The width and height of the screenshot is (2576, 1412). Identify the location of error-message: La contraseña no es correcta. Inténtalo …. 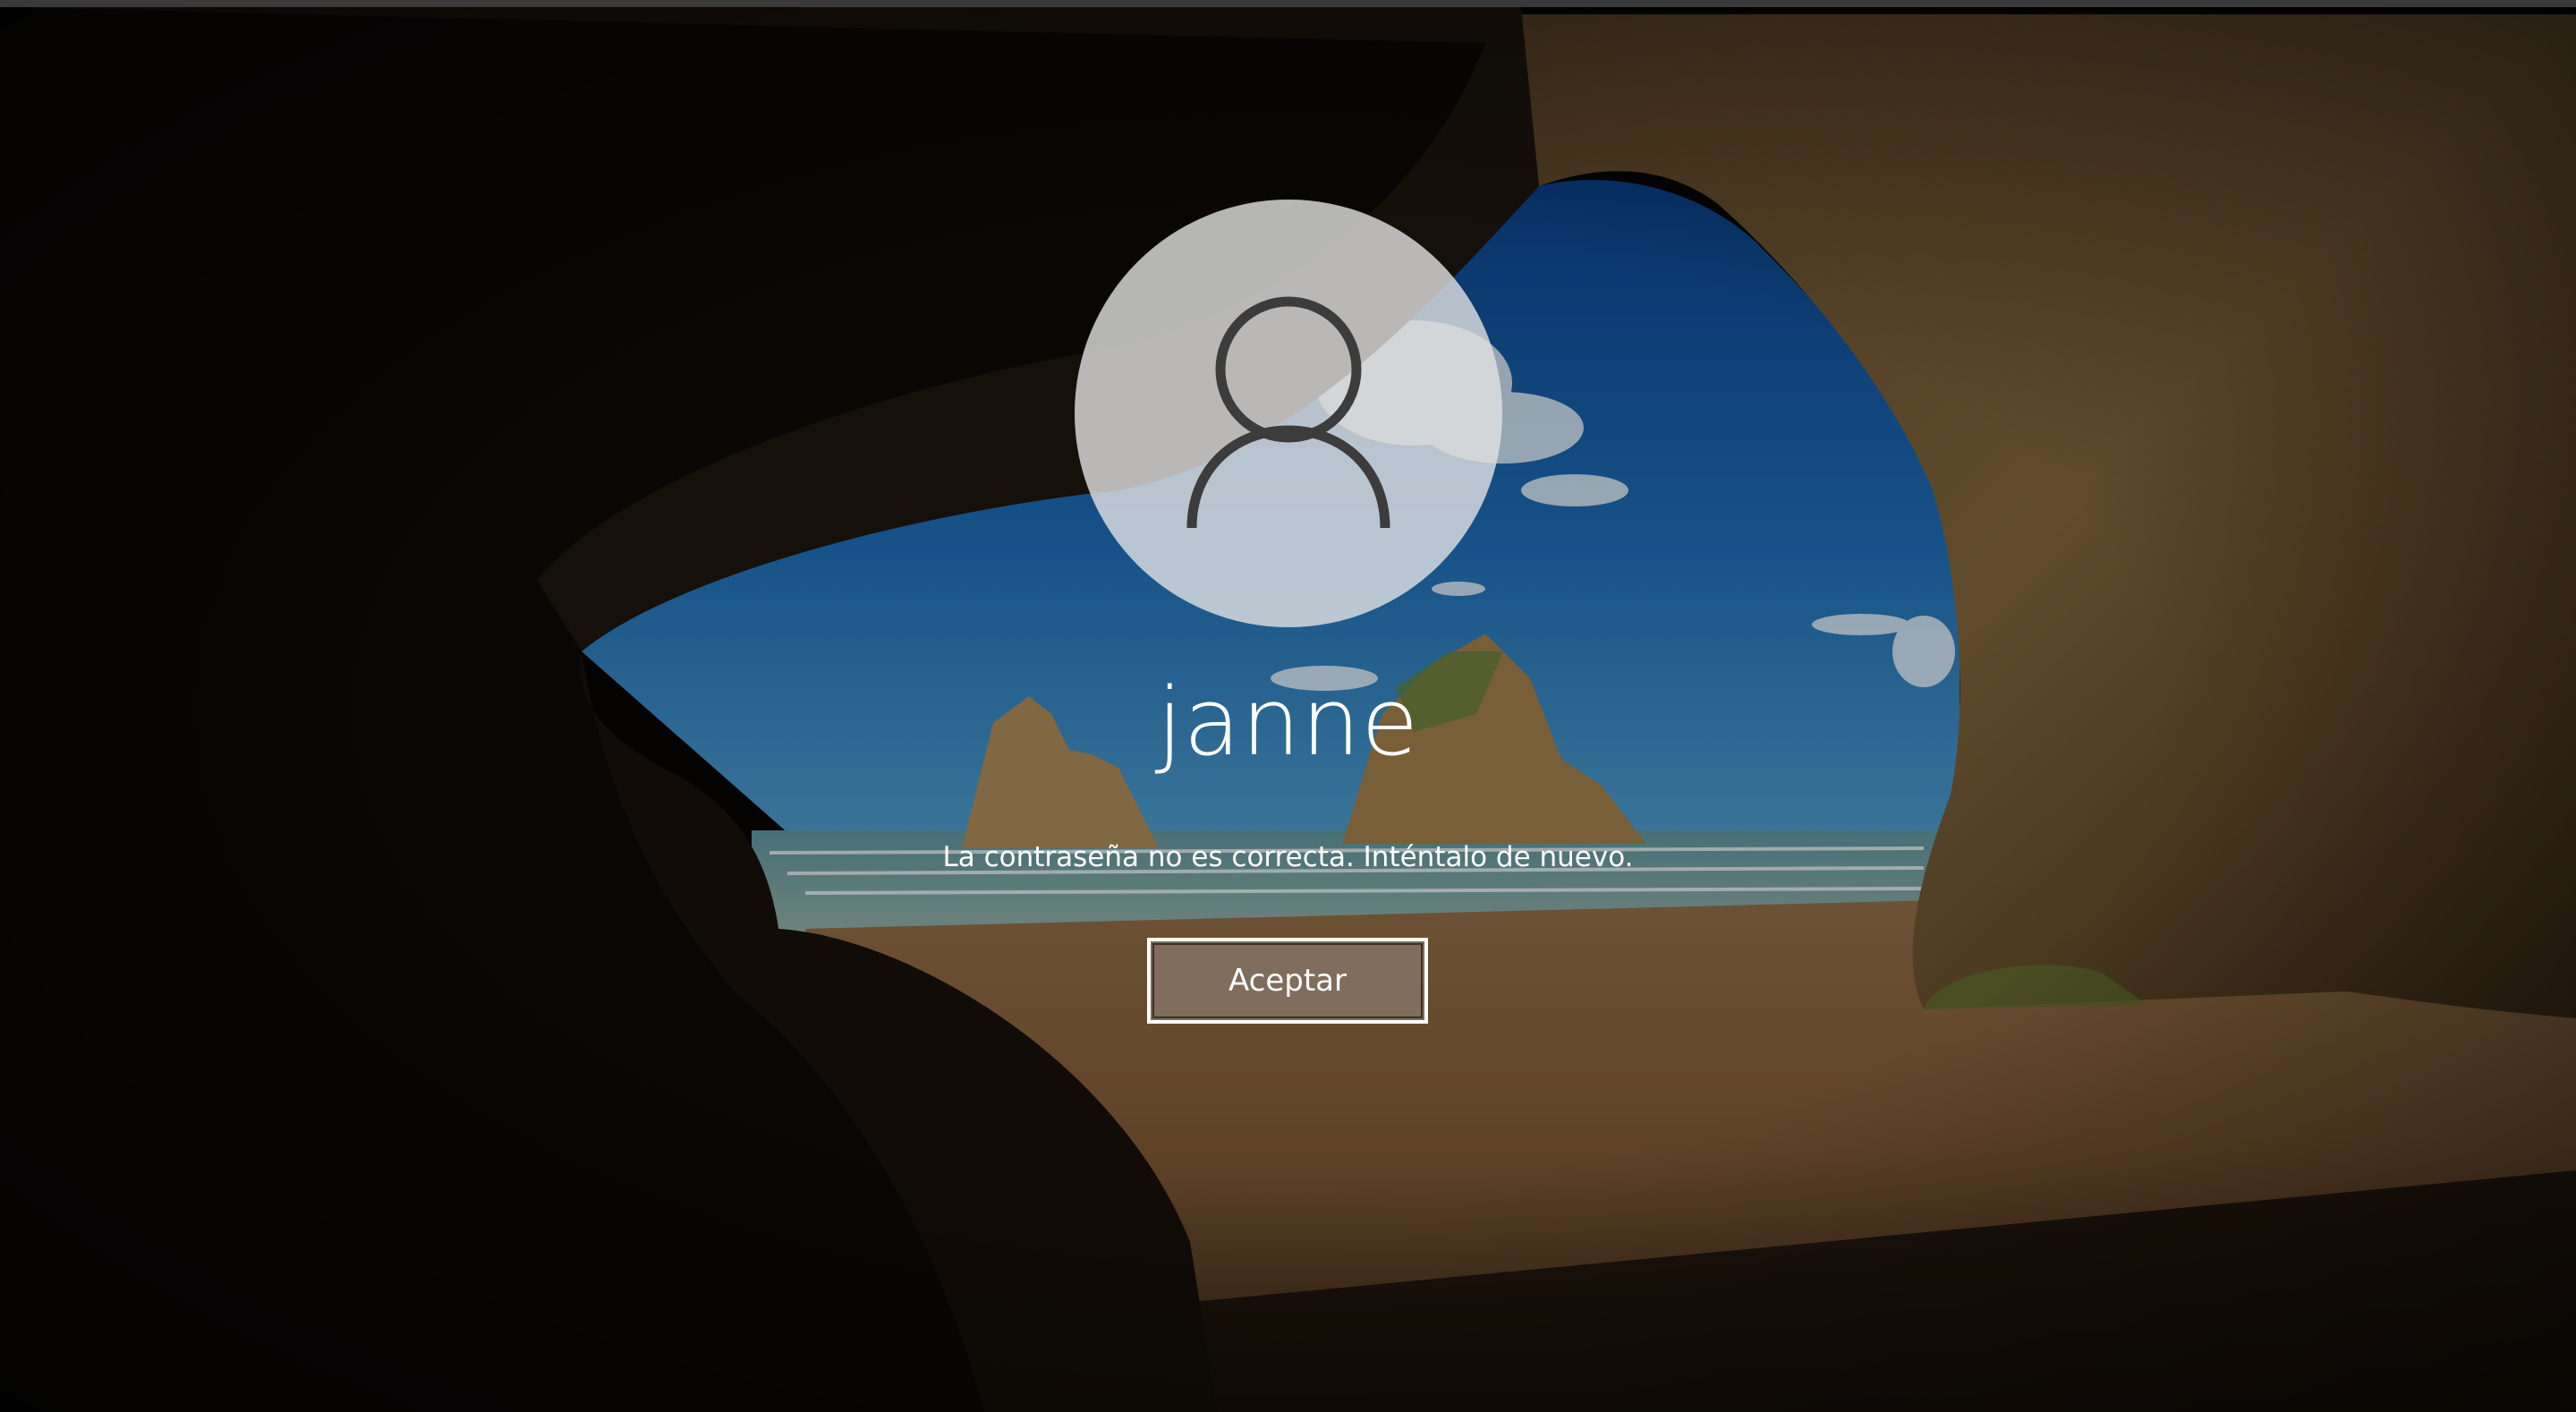
(1288, 857).